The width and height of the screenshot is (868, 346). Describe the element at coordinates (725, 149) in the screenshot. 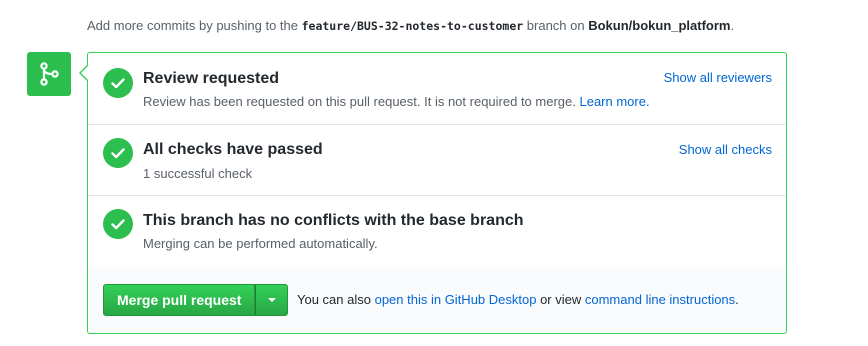

I see `show-all-checks-link: Show all checks` at that location.